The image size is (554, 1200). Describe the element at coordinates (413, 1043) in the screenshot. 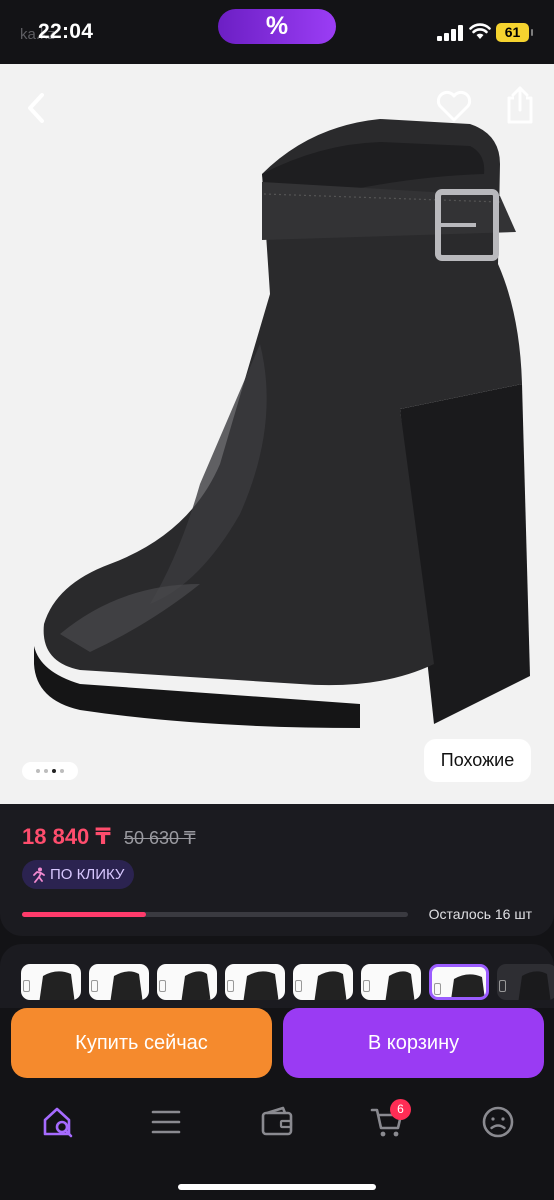

I see `add-to-cart-button: В корзину` at that location.